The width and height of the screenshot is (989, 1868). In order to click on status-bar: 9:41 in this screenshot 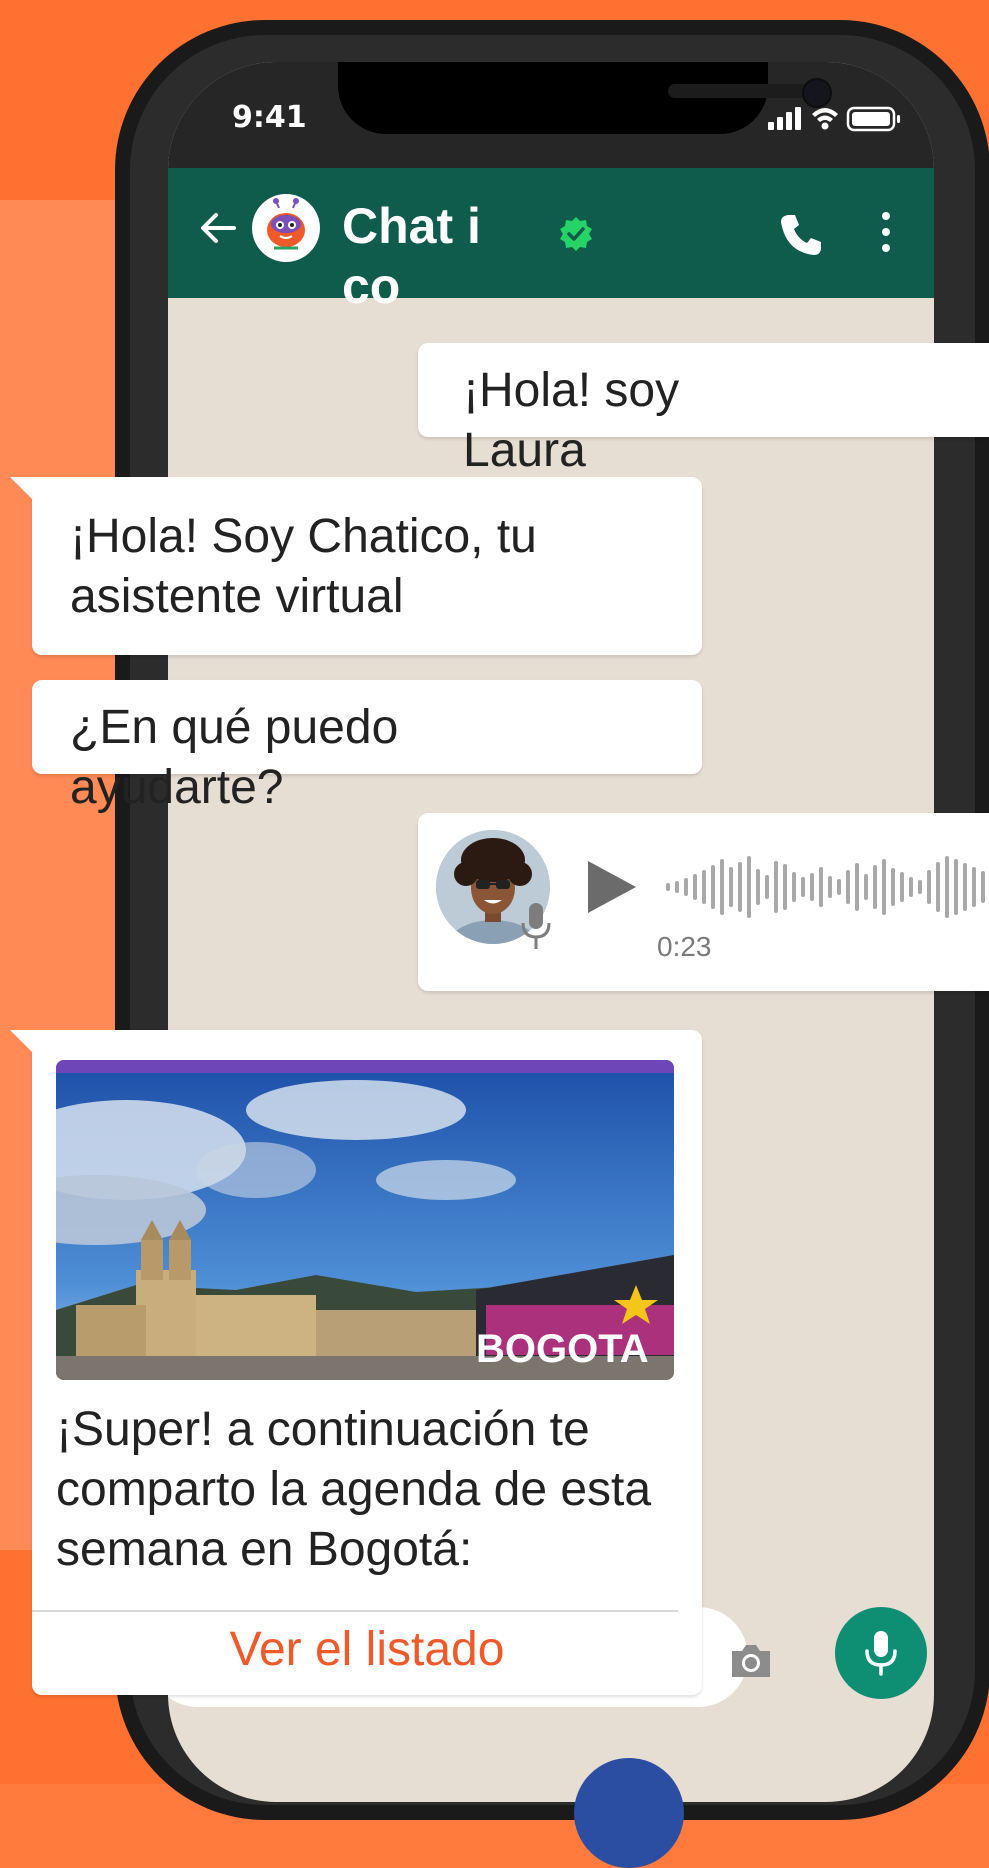, I will do `click(551, 115)`.